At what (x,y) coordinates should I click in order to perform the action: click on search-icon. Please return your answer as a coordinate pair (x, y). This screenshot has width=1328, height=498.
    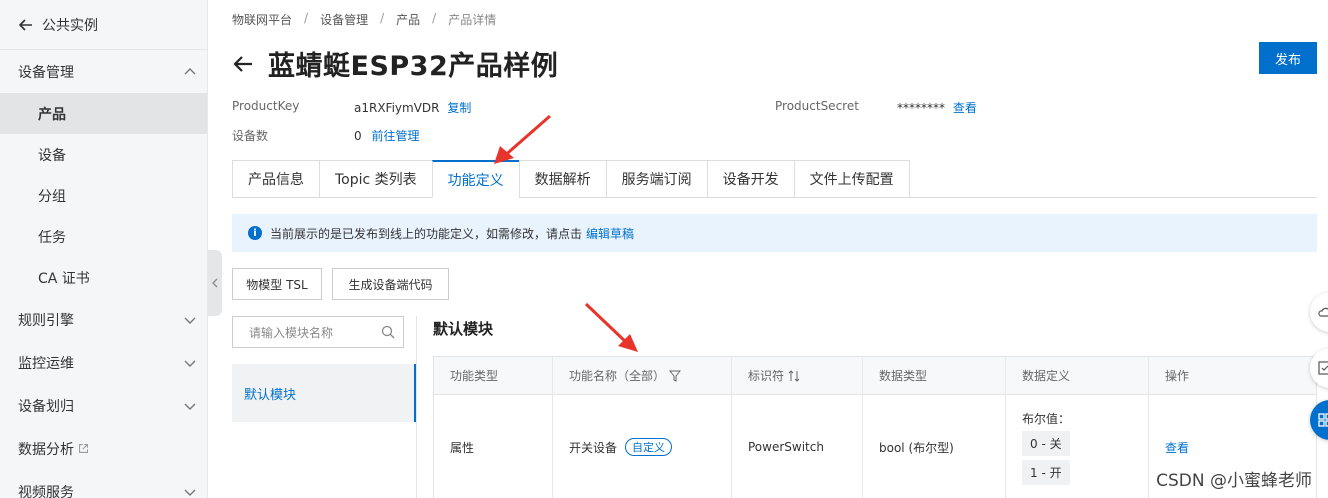
    Looking at the image, I should click on (388, 332).